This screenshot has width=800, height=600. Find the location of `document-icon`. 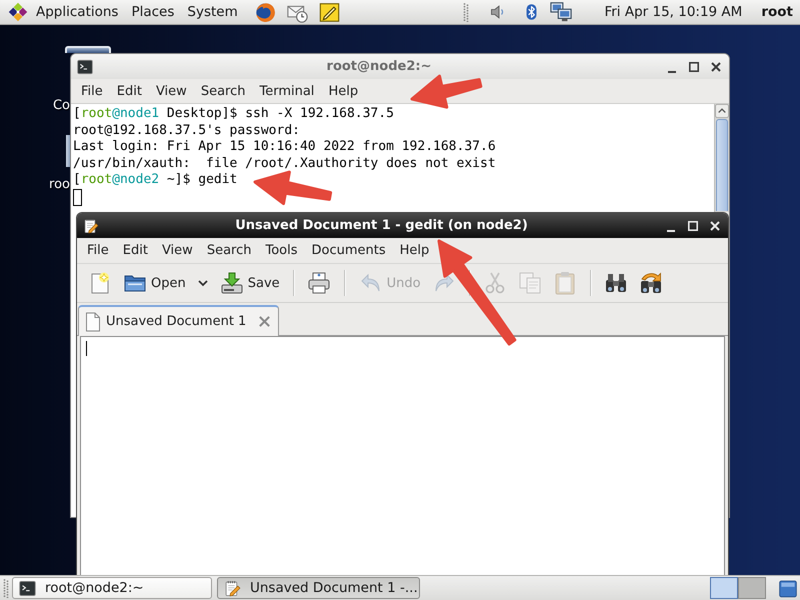

document-icon is located at coordinates (93, 322).